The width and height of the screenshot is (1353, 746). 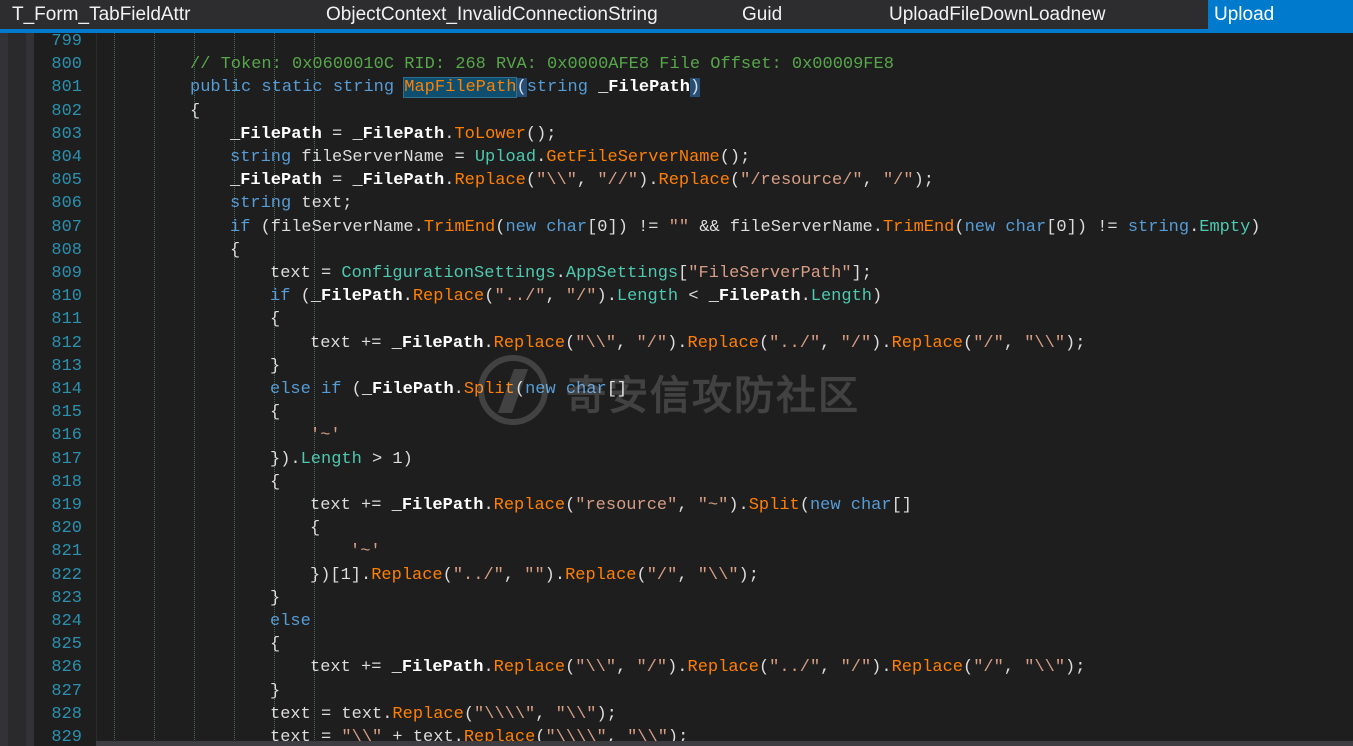 What do you see at coordinates (291, 204) in the screenshot?
I see `code-line: string text;` at bounding box center [291, 204].